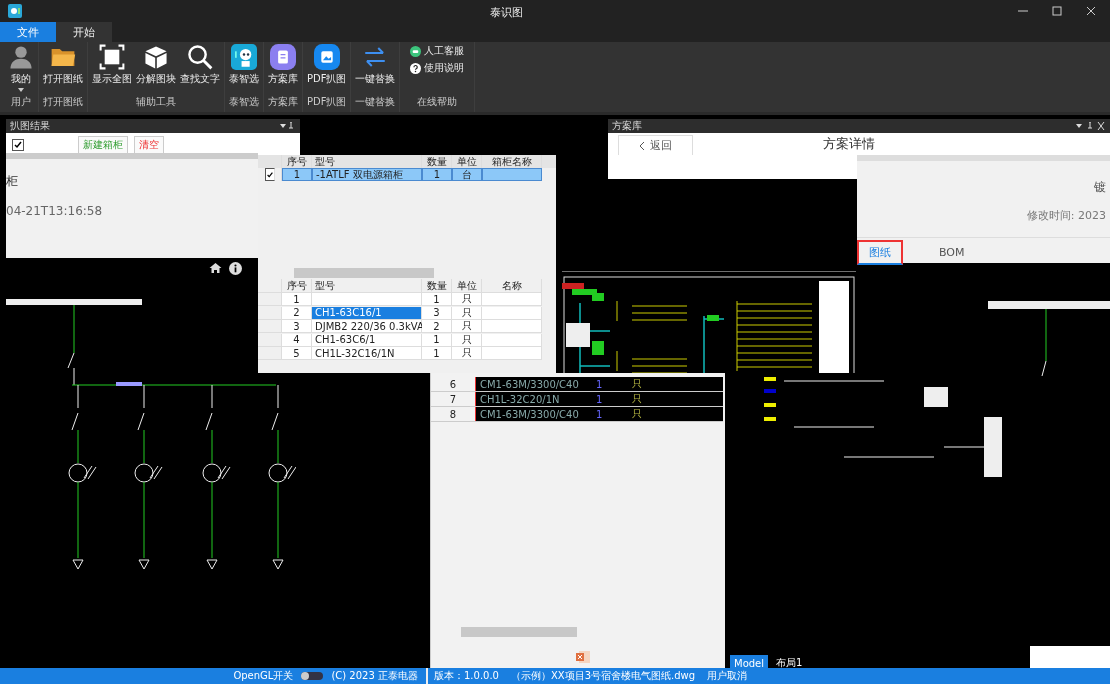 The height and width of the screenshot is (684, 1110). What do you see at coordinates (374, 676) in the screenshot?
I see `copyright-text: (C) 2023 正泰电器` at bounding box center [374, 676].